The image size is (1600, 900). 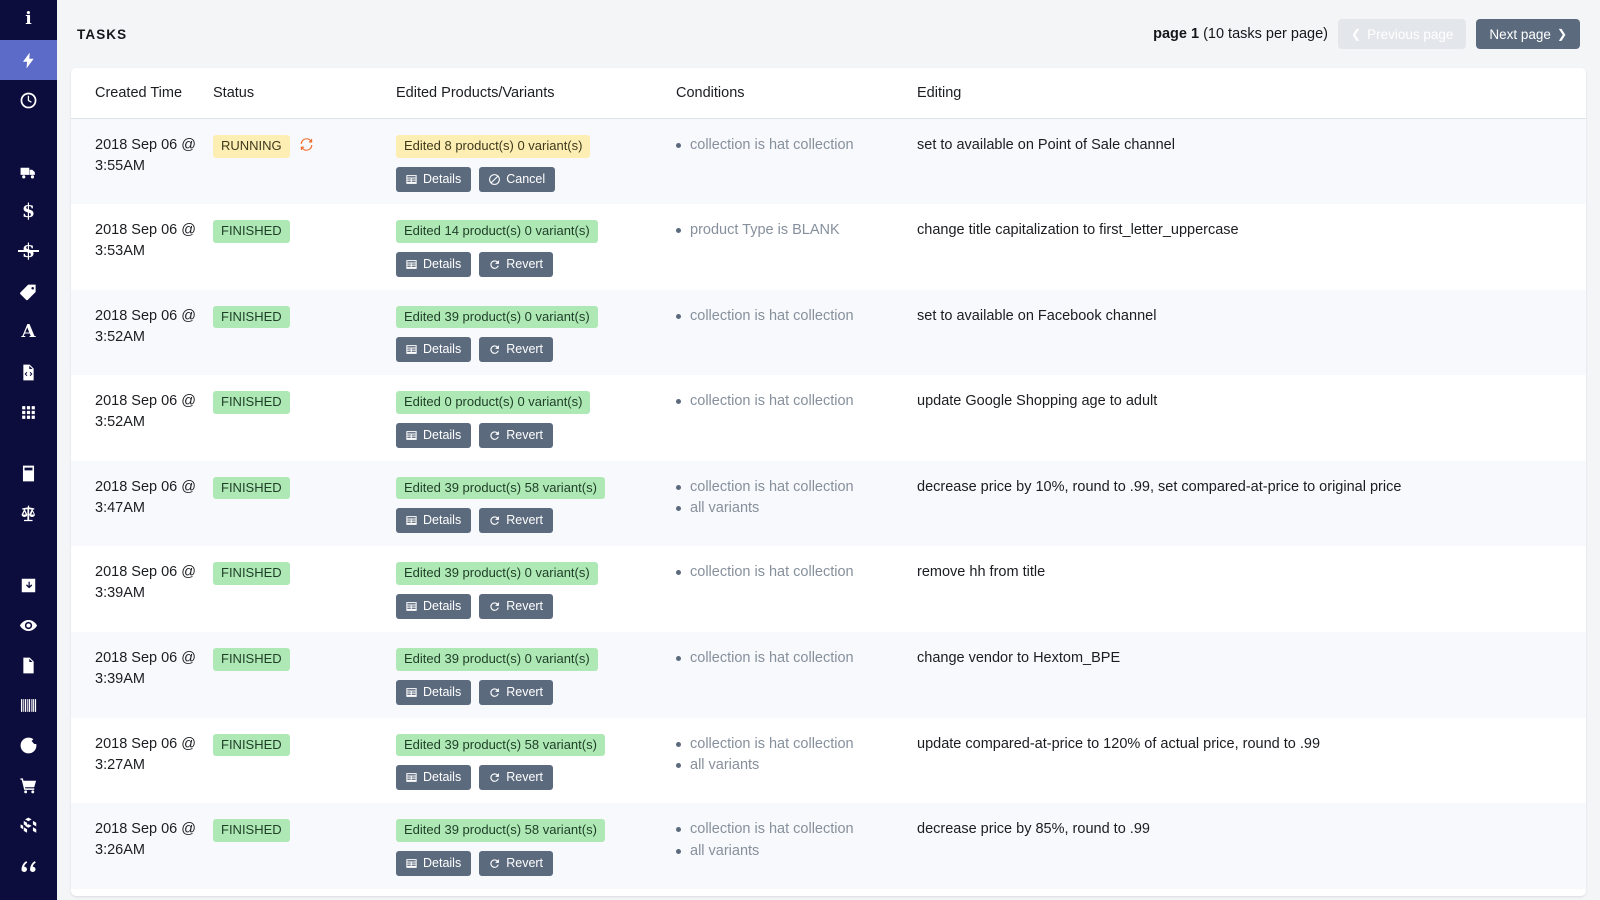 I want to click on sidebar-item-truck, so click(x=28, y=172).